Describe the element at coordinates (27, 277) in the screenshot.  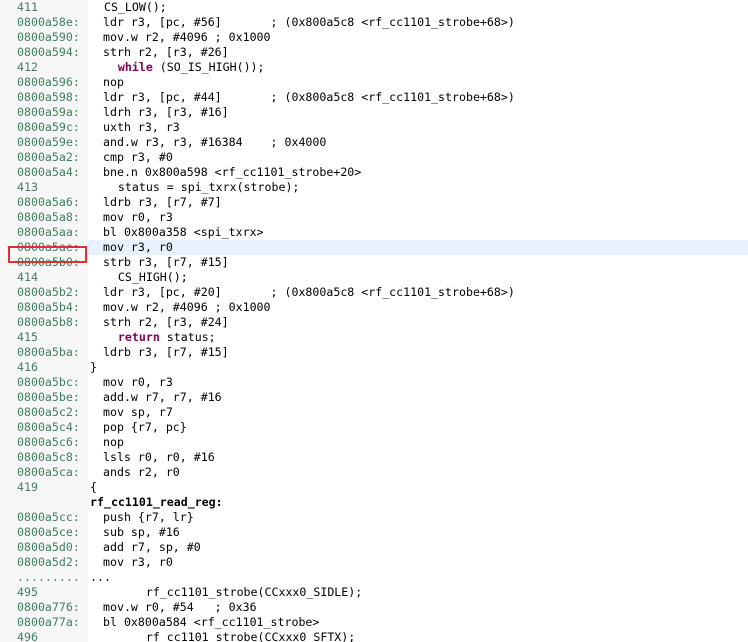
I see `source-line-number: 414` at that location.